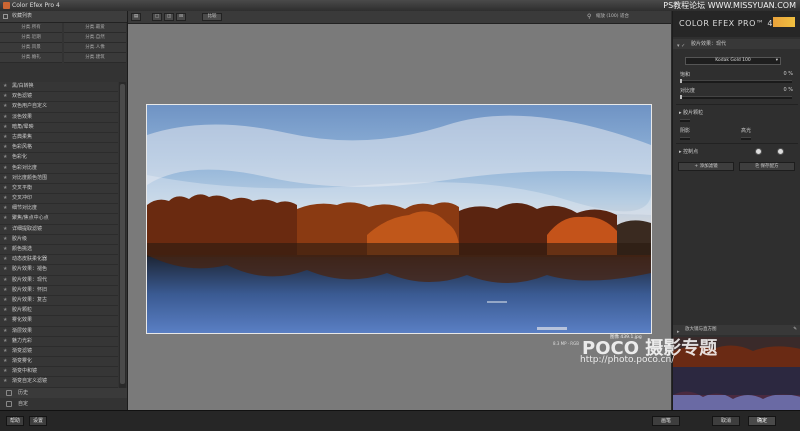  What do you see at coordinates (736, 44) in the screenshot?
I see `filter-section-header: ▾ ✓ 胶片效果：现代` at bounding box center [736, 44].